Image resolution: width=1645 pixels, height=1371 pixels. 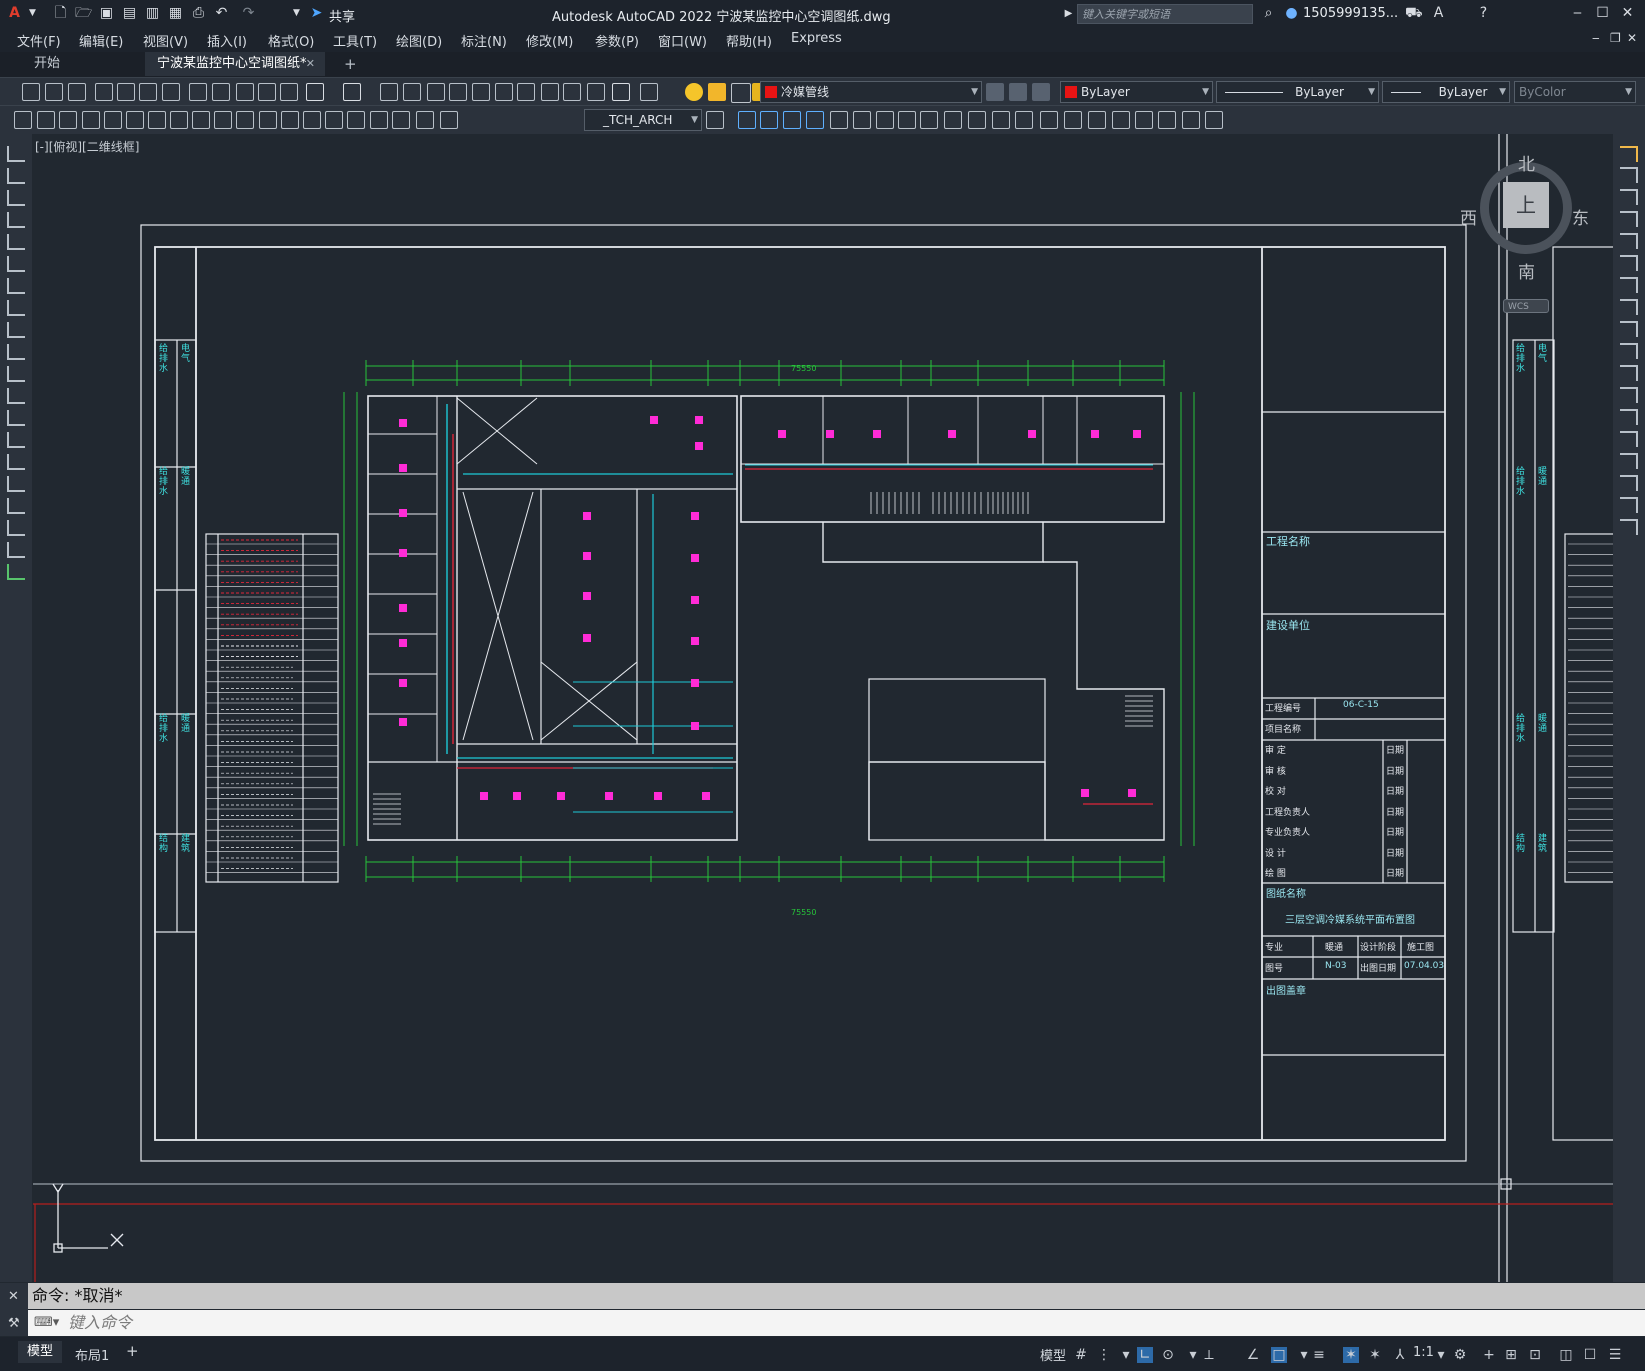 I want to click on search-input: 键入关键字或短语, so click(x=1165, y=14).